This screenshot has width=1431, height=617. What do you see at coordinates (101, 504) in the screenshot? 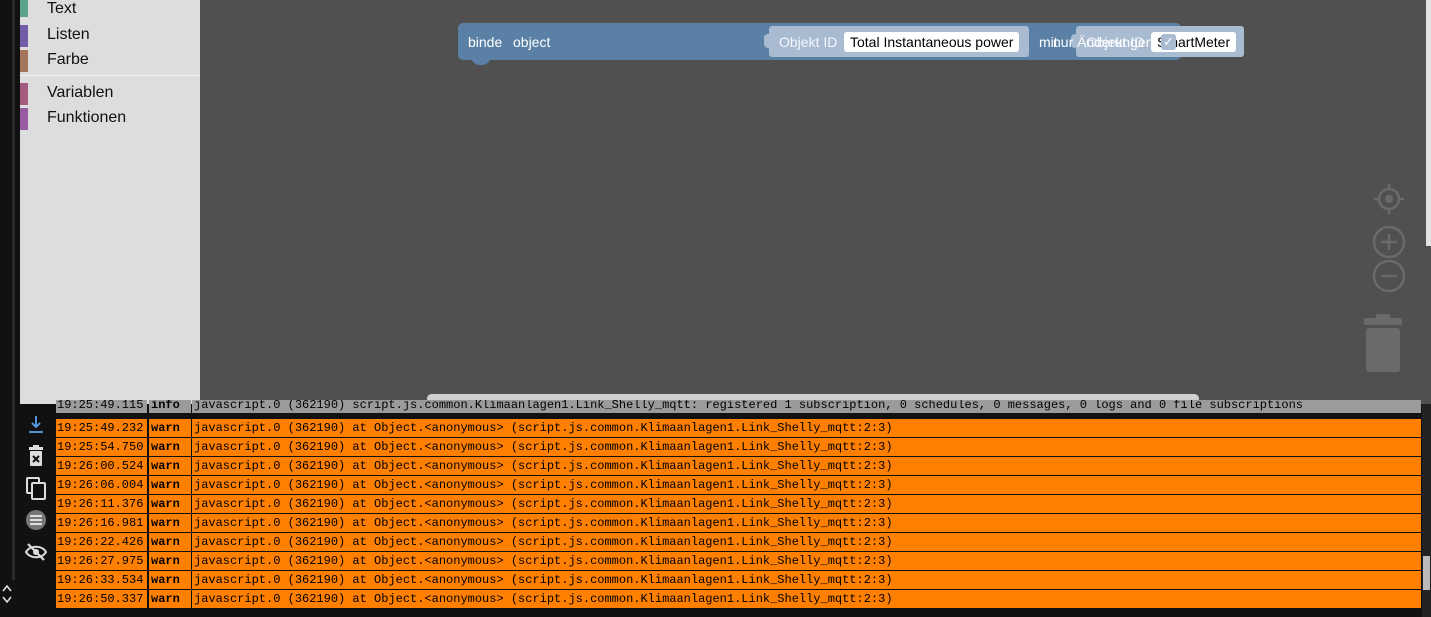
I see `log-timestamp: 19:26:11.376` at bounding box center [101, 504].